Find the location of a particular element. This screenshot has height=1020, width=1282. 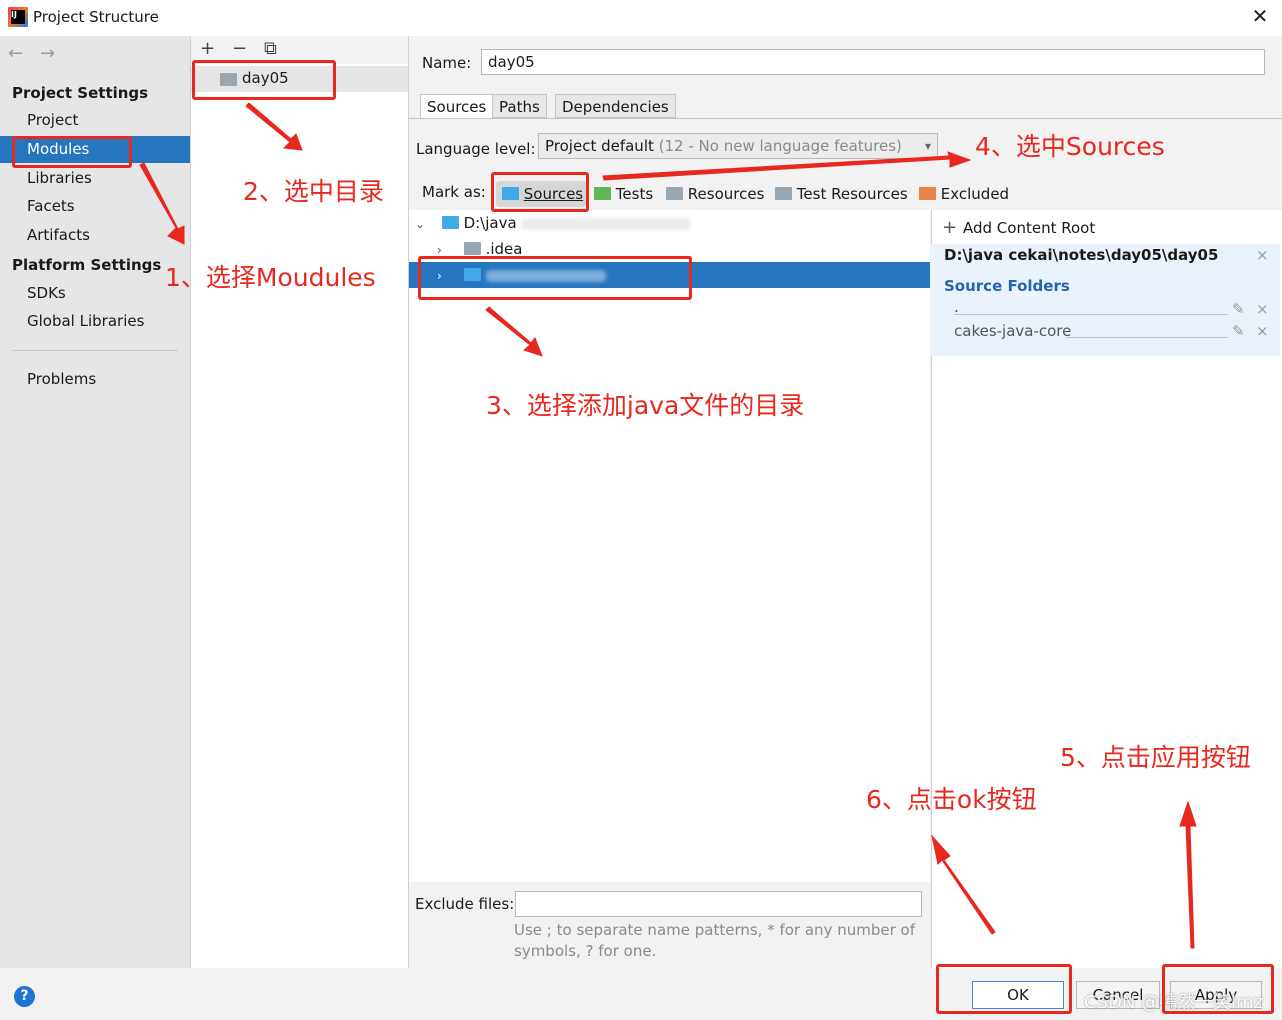

arrow-step2 is located at coordinates (274, 126).